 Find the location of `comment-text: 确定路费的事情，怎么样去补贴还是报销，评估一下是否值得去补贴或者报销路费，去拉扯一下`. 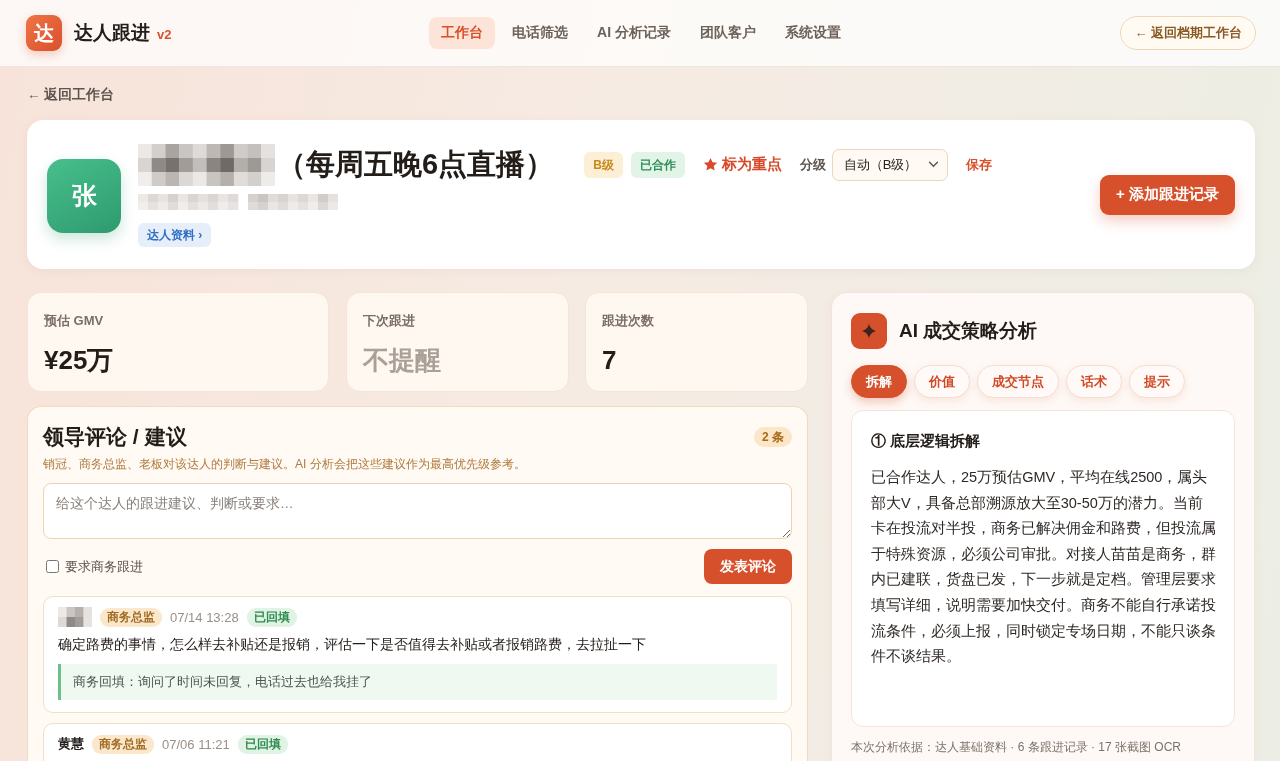

comment-text: 确定路费的事情，怎么样去补贴还是报销，评估一下是否值得去补贴或者报销路费，去拉扯一下 is located at coordinates (352, 645).